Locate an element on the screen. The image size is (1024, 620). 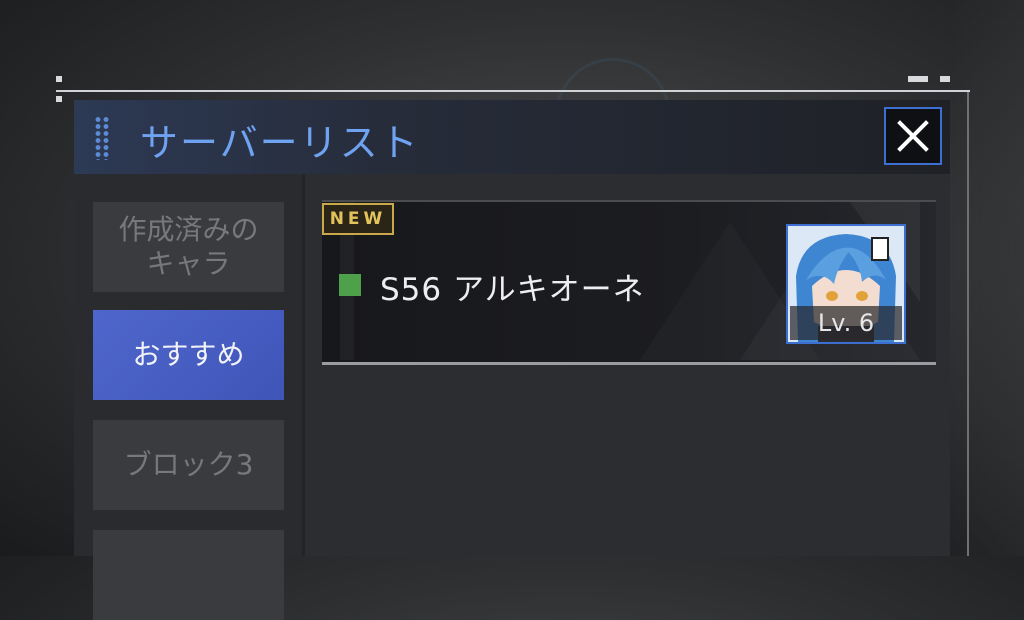
new-badge: NEW is located at coordinates (358, 219).